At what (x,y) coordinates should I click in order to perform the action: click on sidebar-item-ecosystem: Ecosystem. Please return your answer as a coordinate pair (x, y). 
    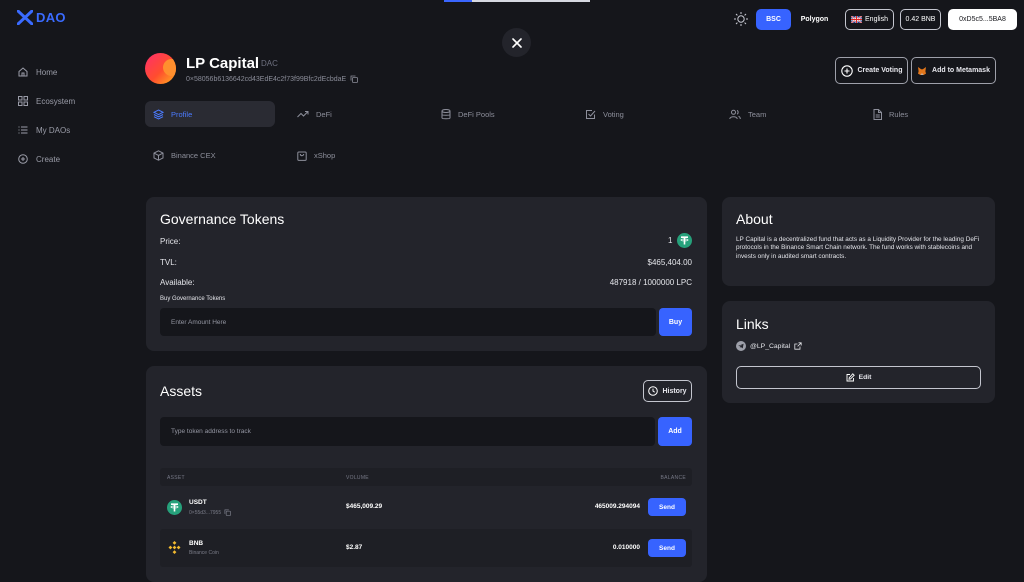
    Looking at the image, I should click on (46, 101).